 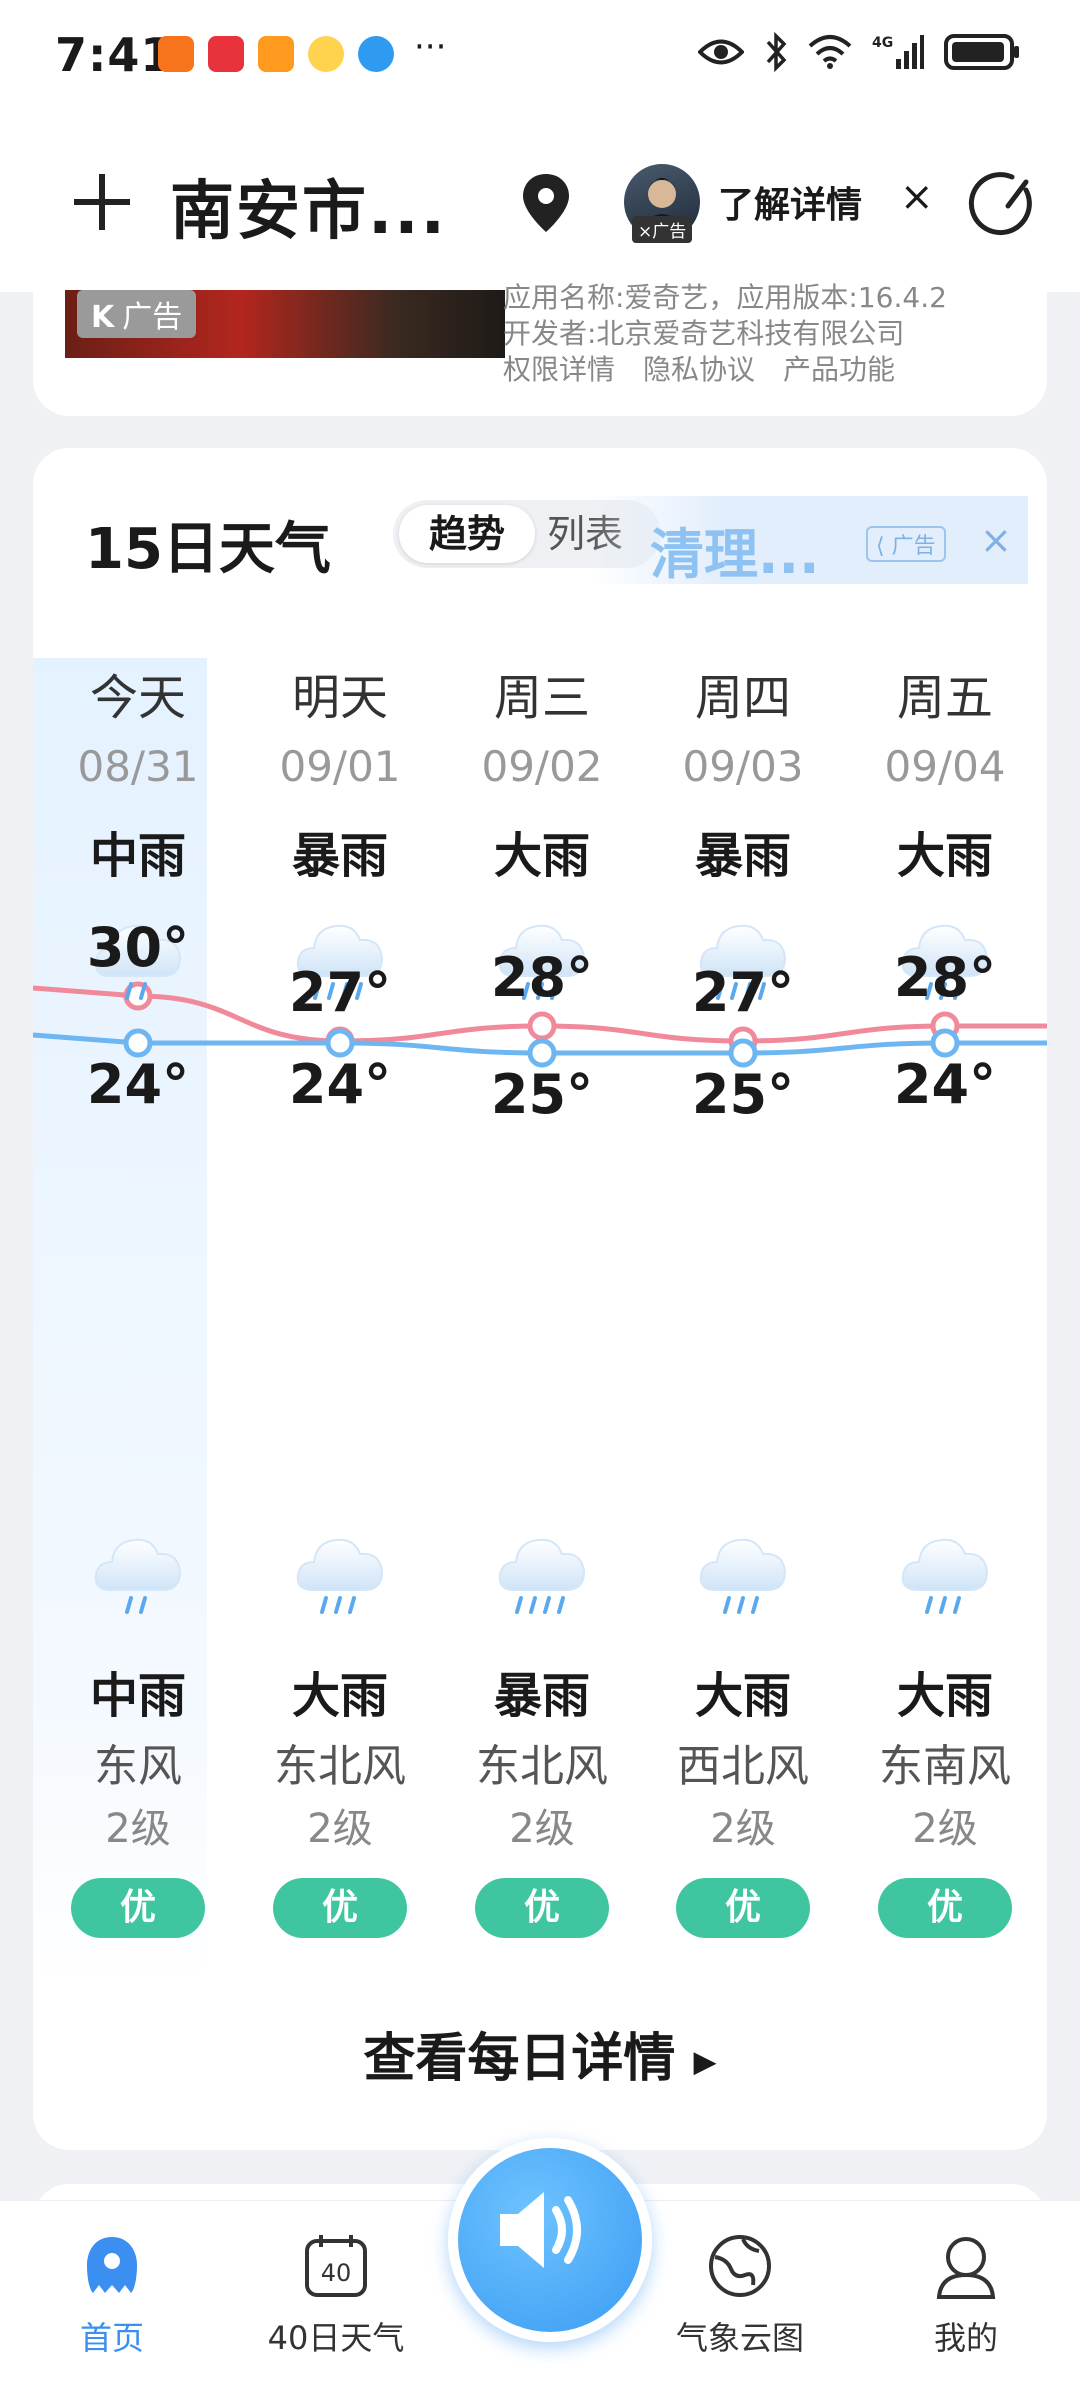 What do you see at coordinates (138, 1766) in the screenshot?
I see `wind-direction: 东风` at bounding box center [138, 1766].